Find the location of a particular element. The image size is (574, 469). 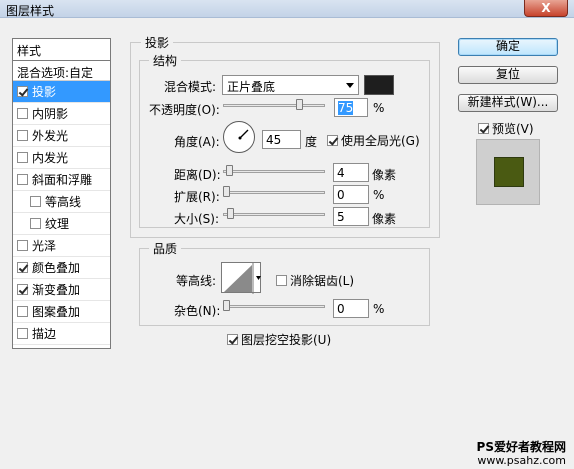

preview-label: 预览(V) is located at coordinates (513, 129).